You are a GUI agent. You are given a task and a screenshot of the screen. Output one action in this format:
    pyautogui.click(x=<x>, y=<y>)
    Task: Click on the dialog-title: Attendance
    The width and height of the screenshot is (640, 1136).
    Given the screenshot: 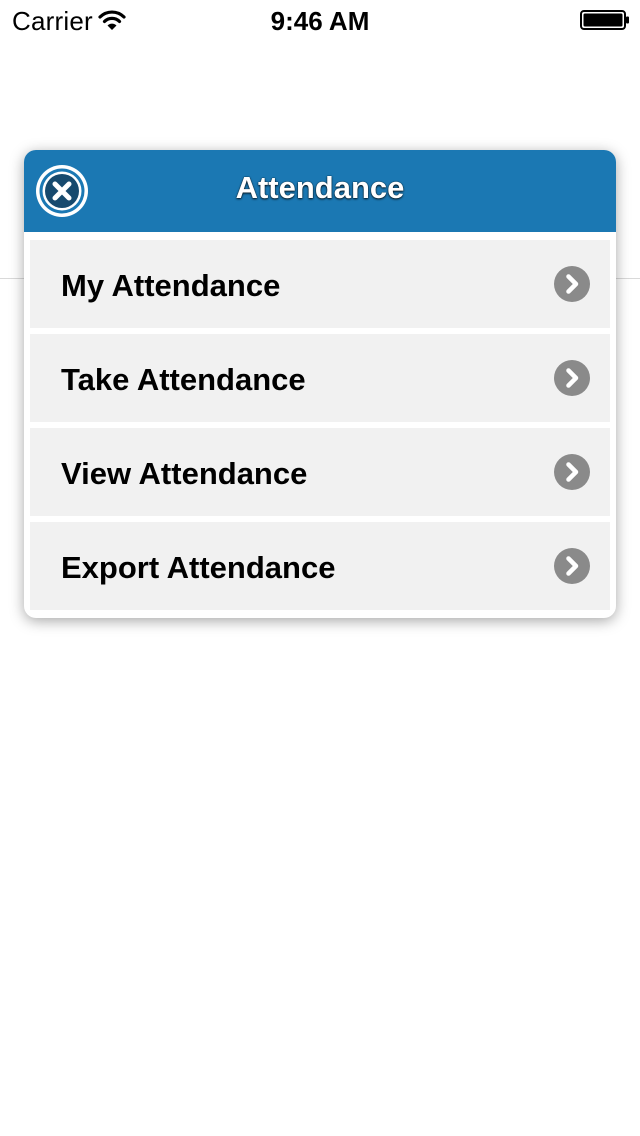 What is the action you would take?
    pyautogui.click(x=320, y=187)
    